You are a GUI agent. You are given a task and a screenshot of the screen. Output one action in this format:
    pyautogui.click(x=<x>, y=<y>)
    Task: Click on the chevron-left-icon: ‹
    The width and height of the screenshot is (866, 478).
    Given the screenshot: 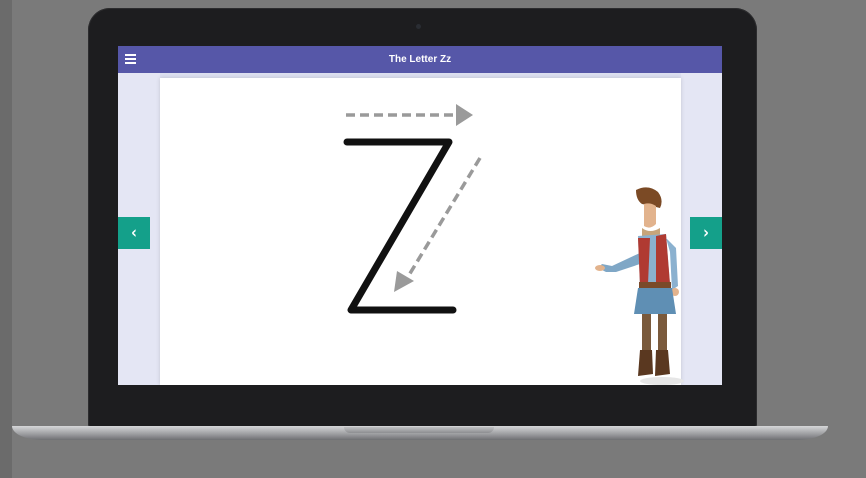 What is the action you would take?
    pyautogui.click(x=134, y=233)
    